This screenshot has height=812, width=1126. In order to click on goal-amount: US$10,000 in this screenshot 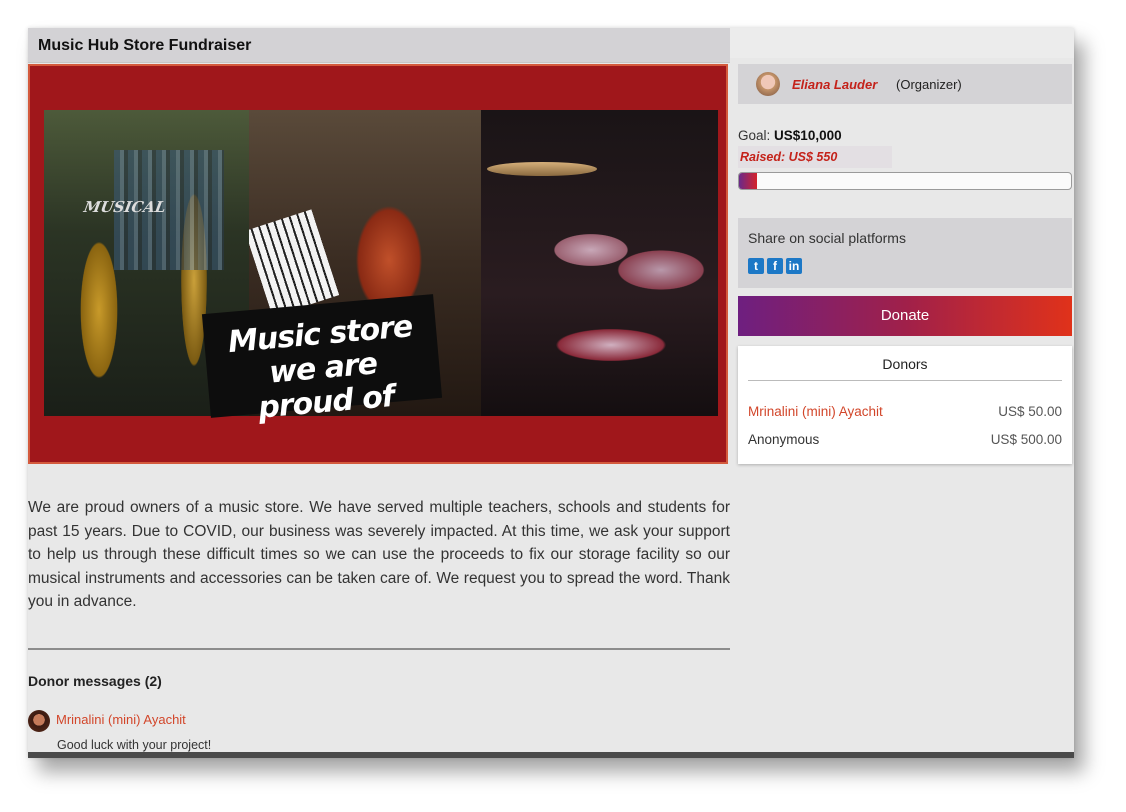, I will do `click(808, 135)`.